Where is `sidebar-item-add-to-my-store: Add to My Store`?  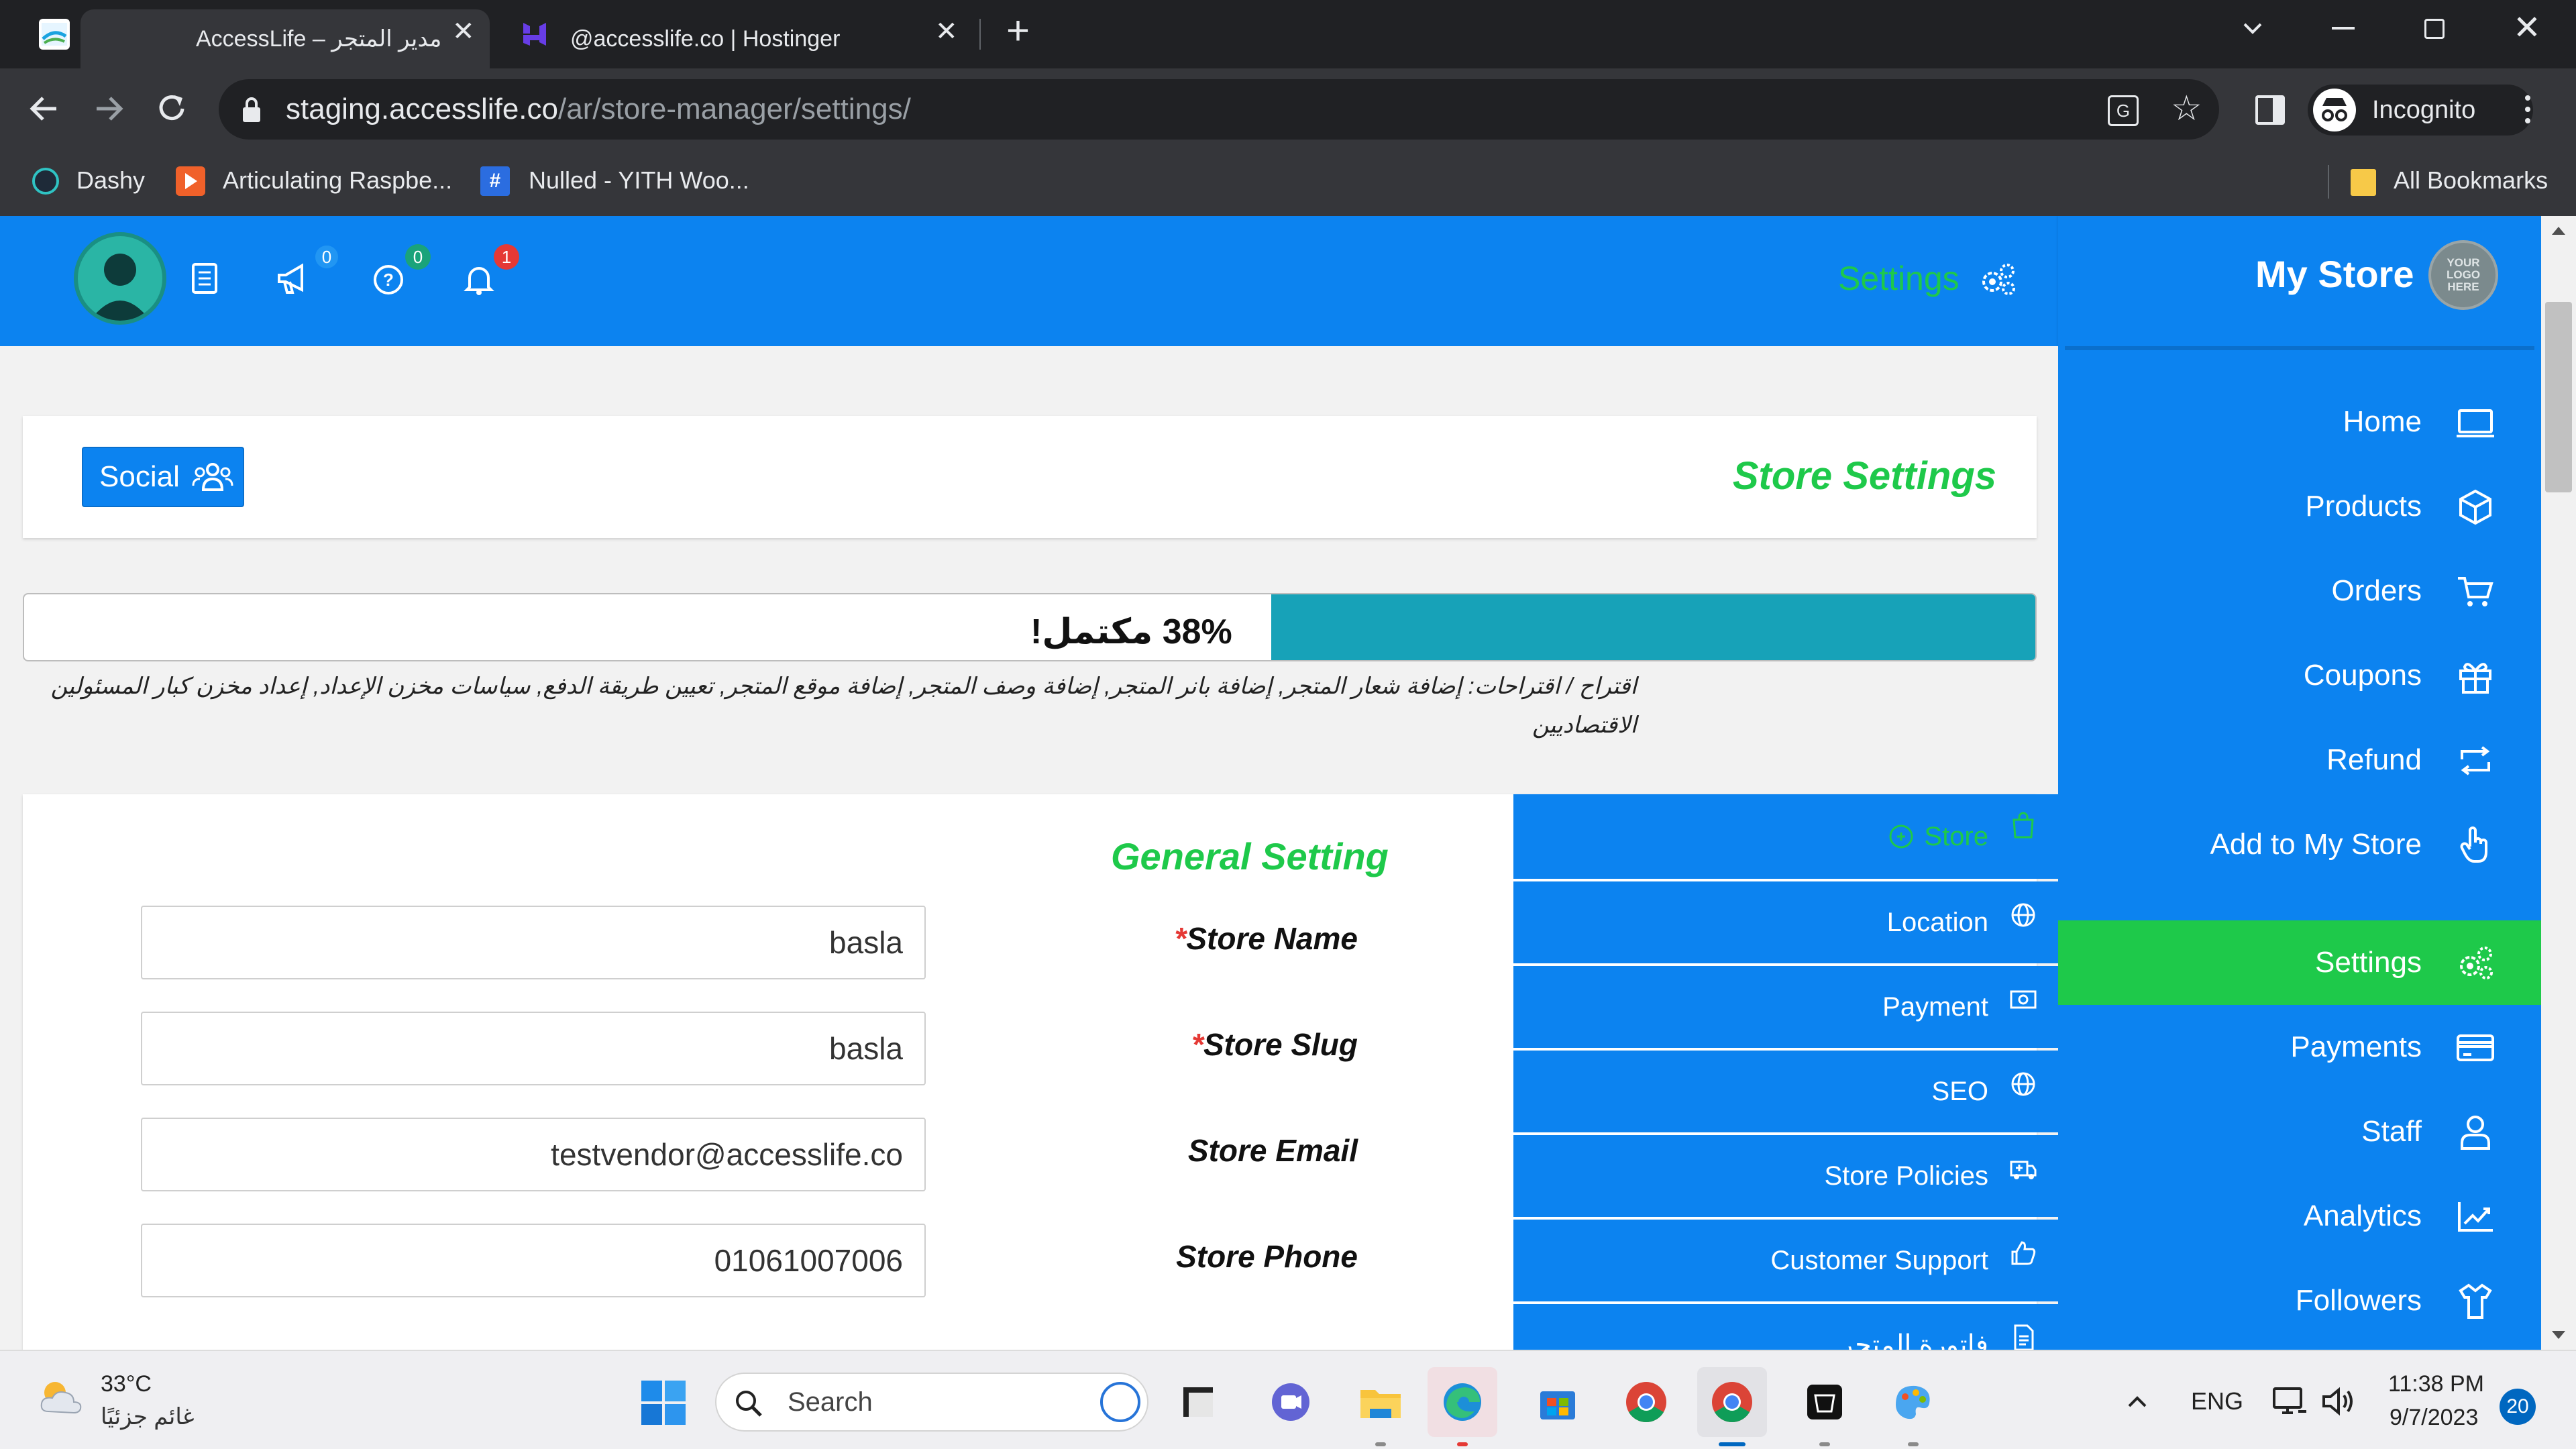
sidebar-item-add-to-my-store: Add to My Store is located at coordinates (2277, 844).